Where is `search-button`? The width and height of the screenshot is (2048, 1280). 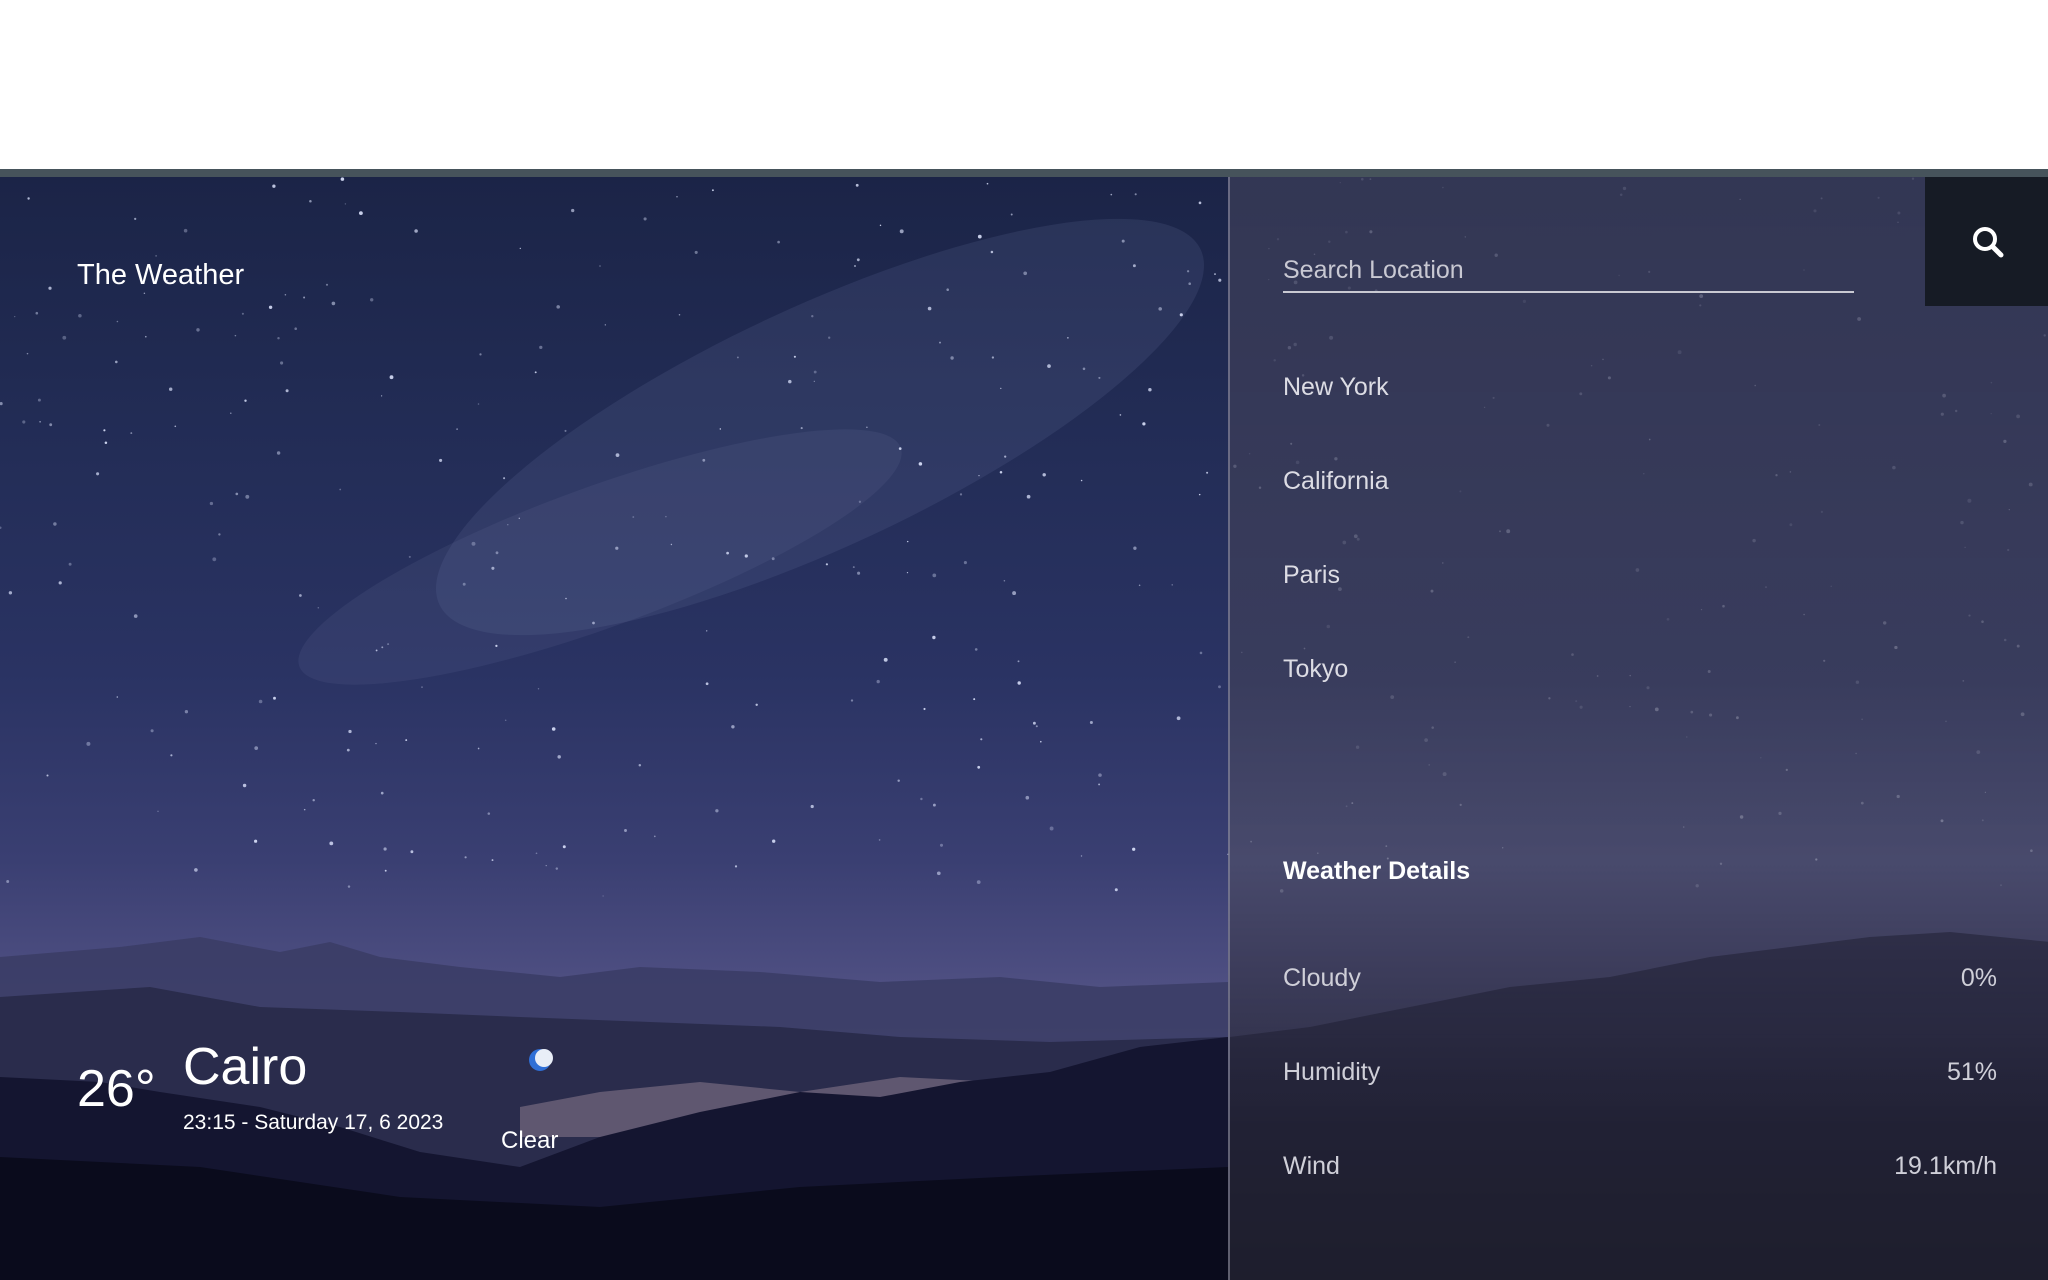 search-button is located at coordinates (1986, 241).